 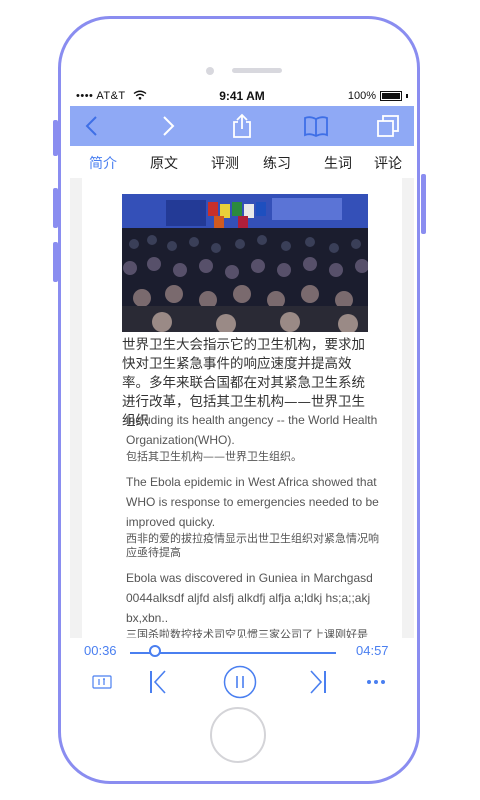 What do you see at coordinates (238, 735) in the screenshot?
I see `home-button` at bounding box center [238, 735].